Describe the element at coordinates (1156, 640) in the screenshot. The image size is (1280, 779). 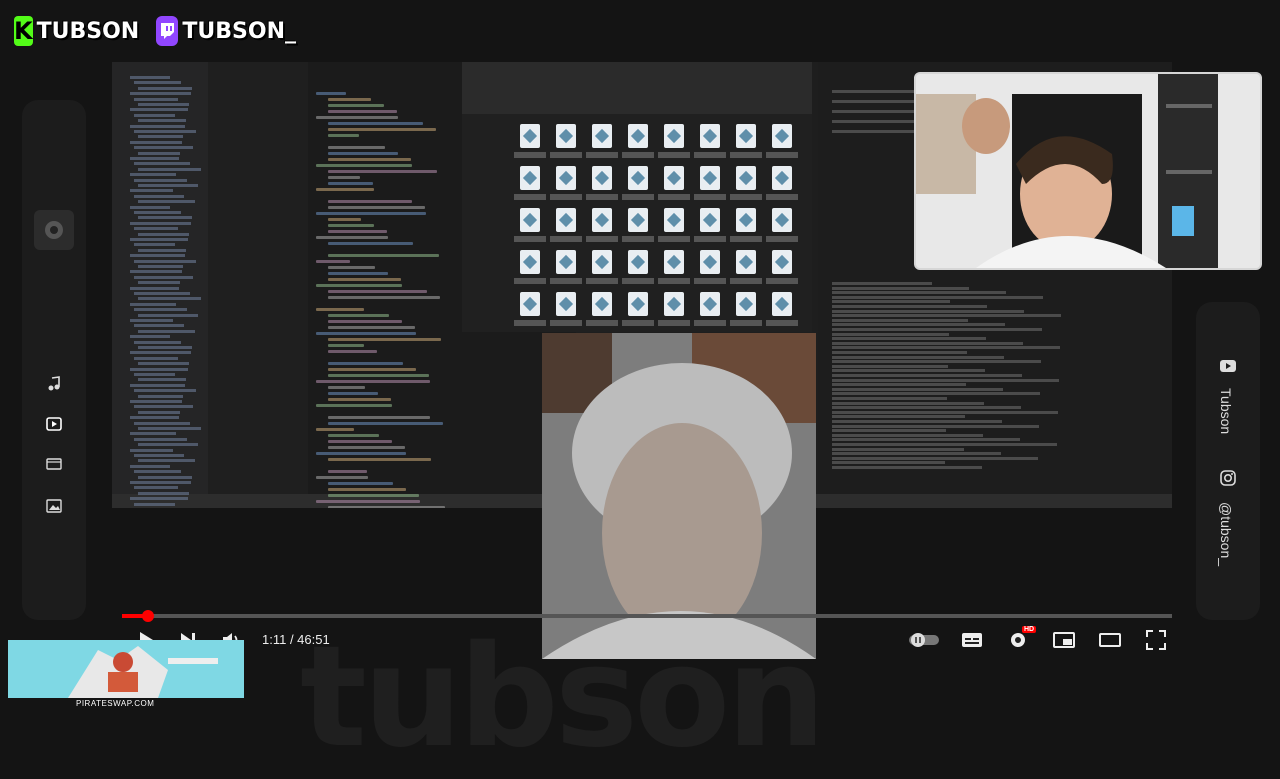
I see `fullscreen-icon` at that location.